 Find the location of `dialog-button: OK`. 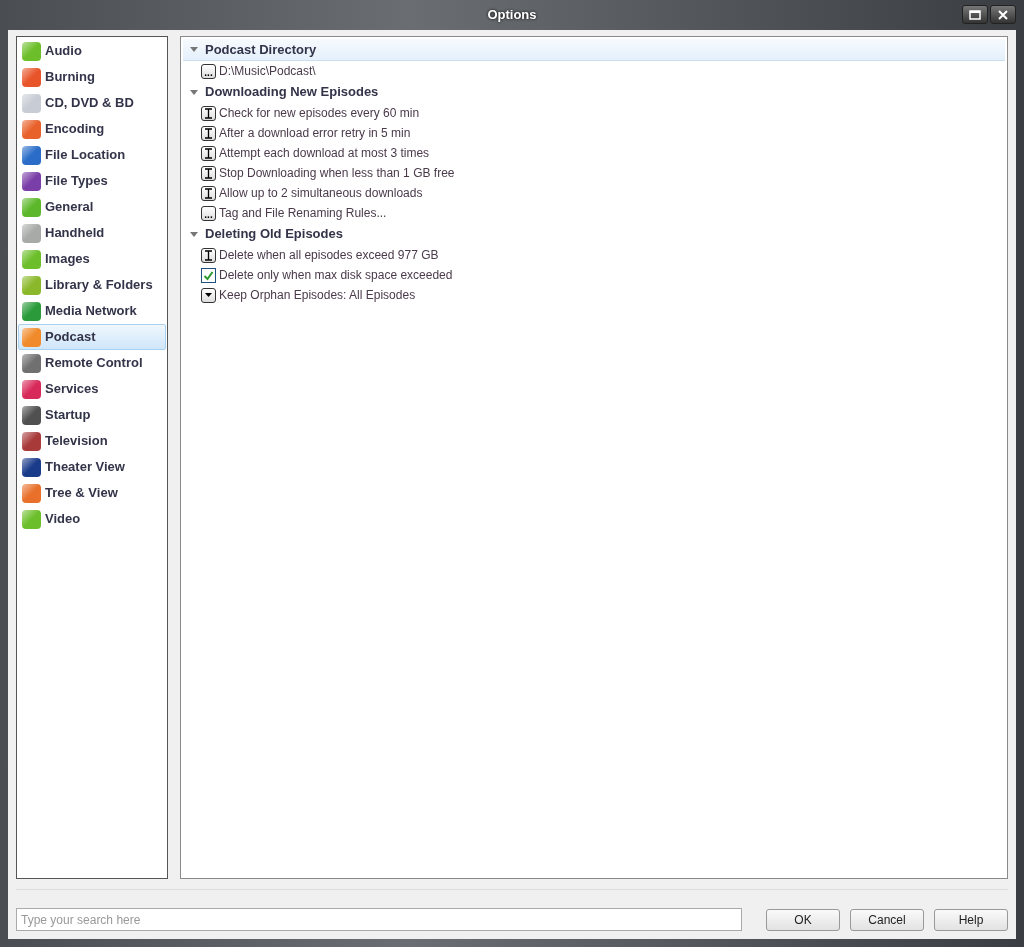

dialog-button: OK is located at coordinates (803, 919).